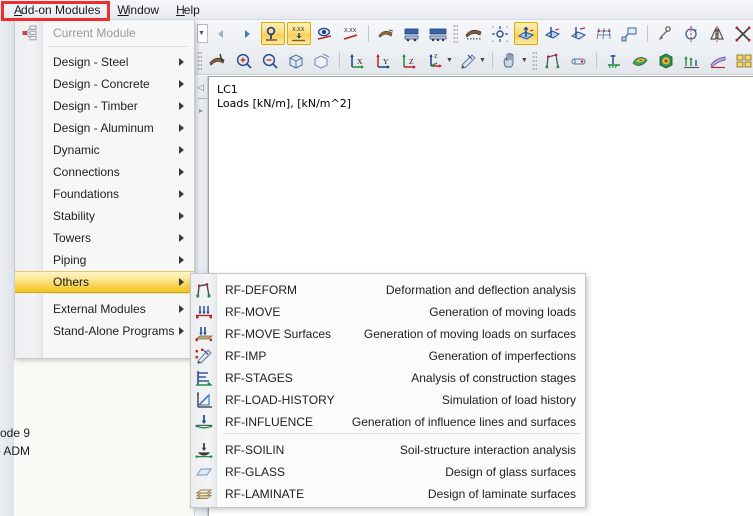  I want to click on working-plane-xy-button, so click(525, 33).